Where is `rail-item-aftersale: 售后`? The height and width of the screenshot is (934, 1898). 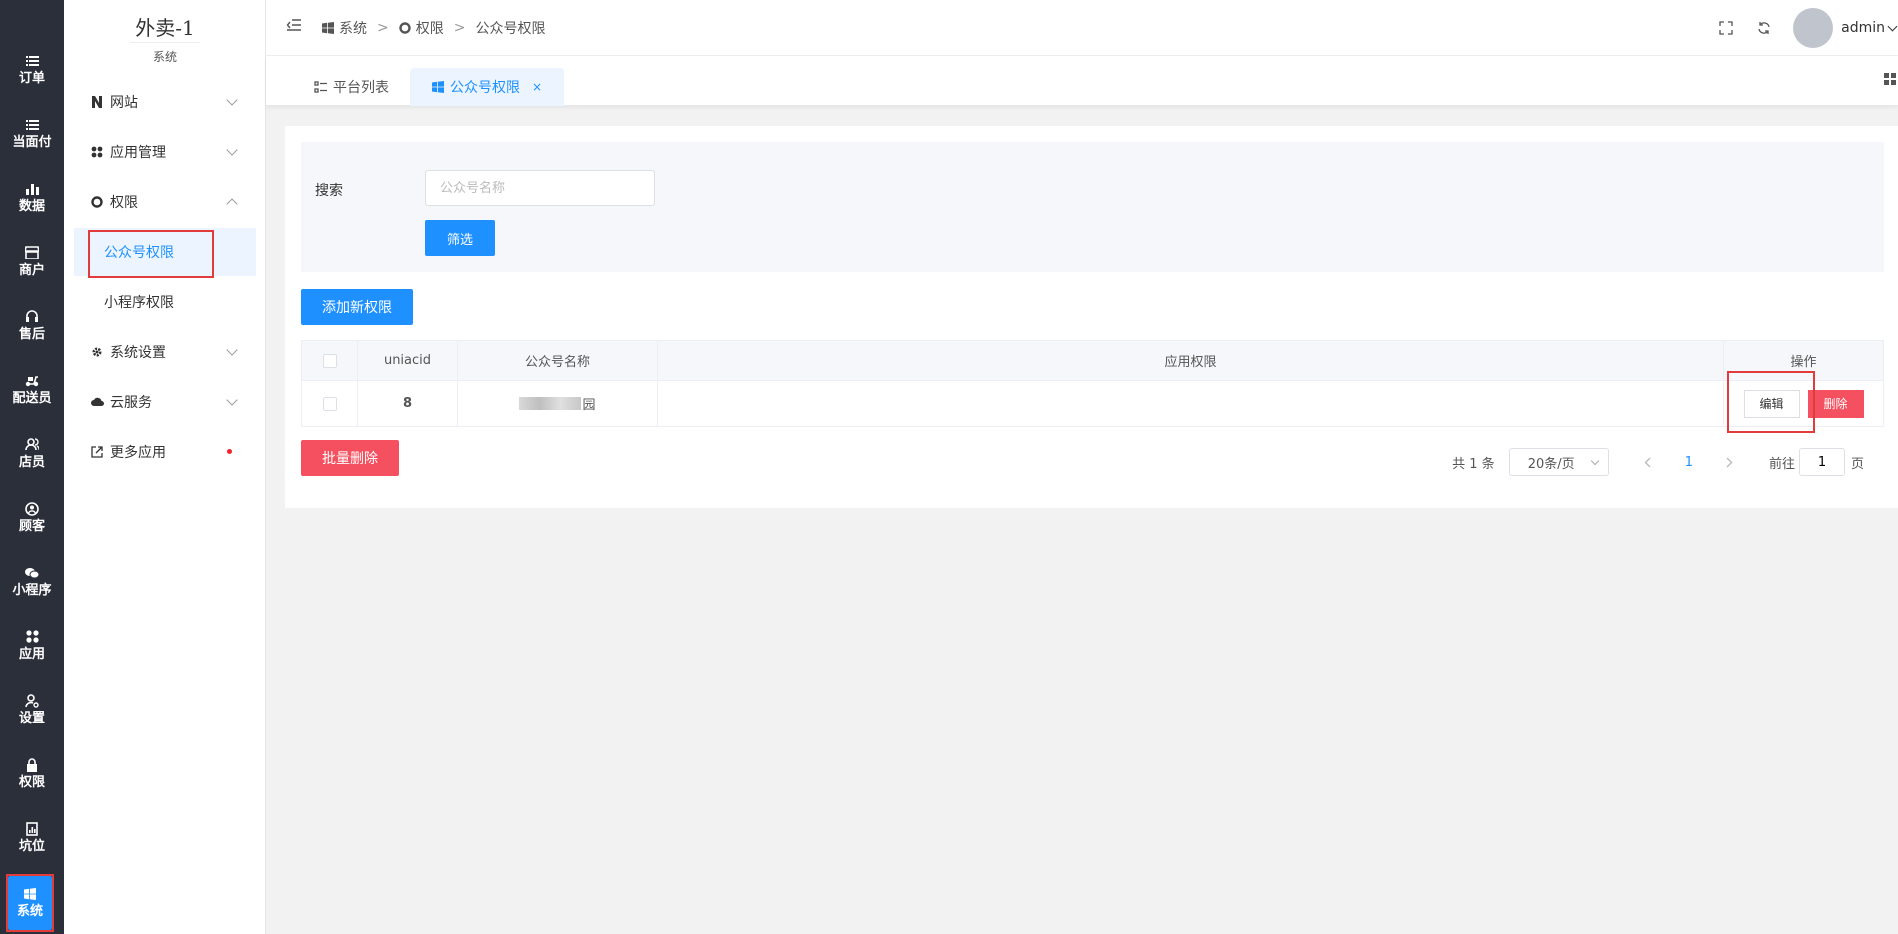
rail-item-aftersale: 售后 is located at coordinates (32, 326).